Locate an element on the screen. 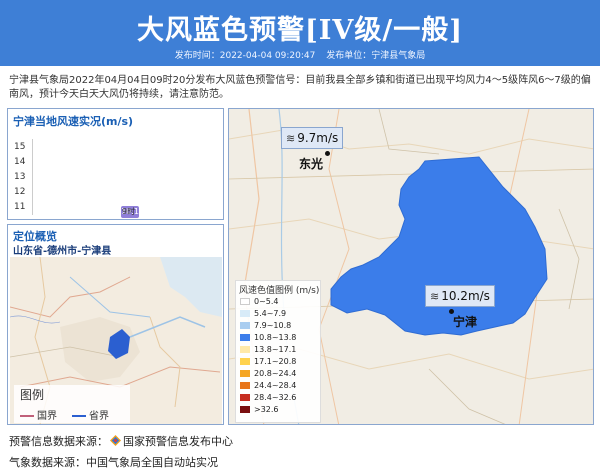  speed-legend-title: 风速色值图例 (m/s) is located at coordinates (279, 291).